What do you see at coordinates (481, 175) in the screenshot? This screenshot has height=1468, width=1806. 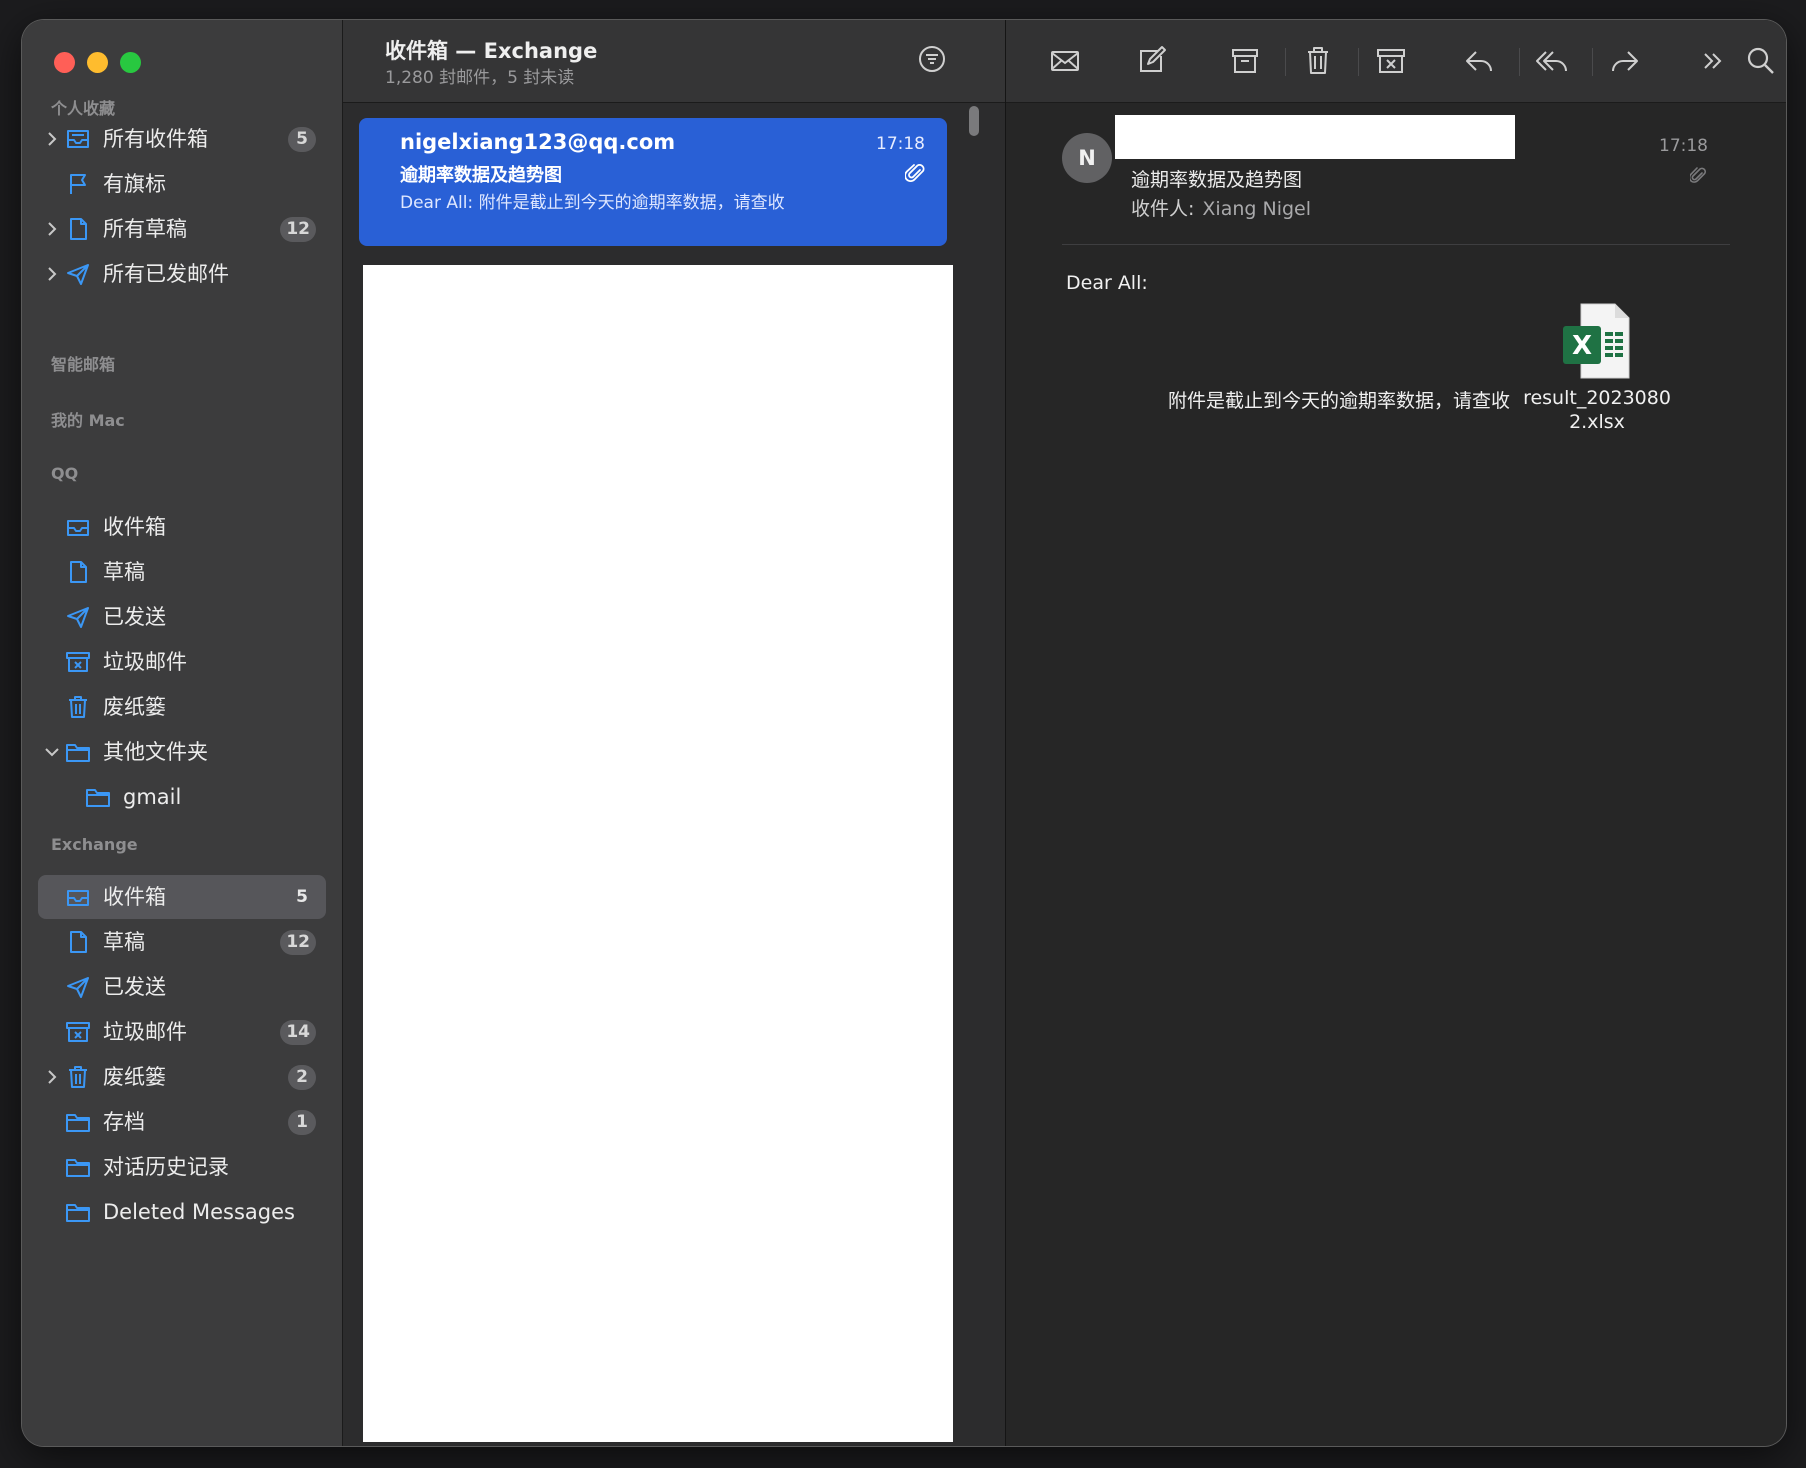 I see `message-subject: 逾期率数据及趋势图` at bounding box center [481, 175].